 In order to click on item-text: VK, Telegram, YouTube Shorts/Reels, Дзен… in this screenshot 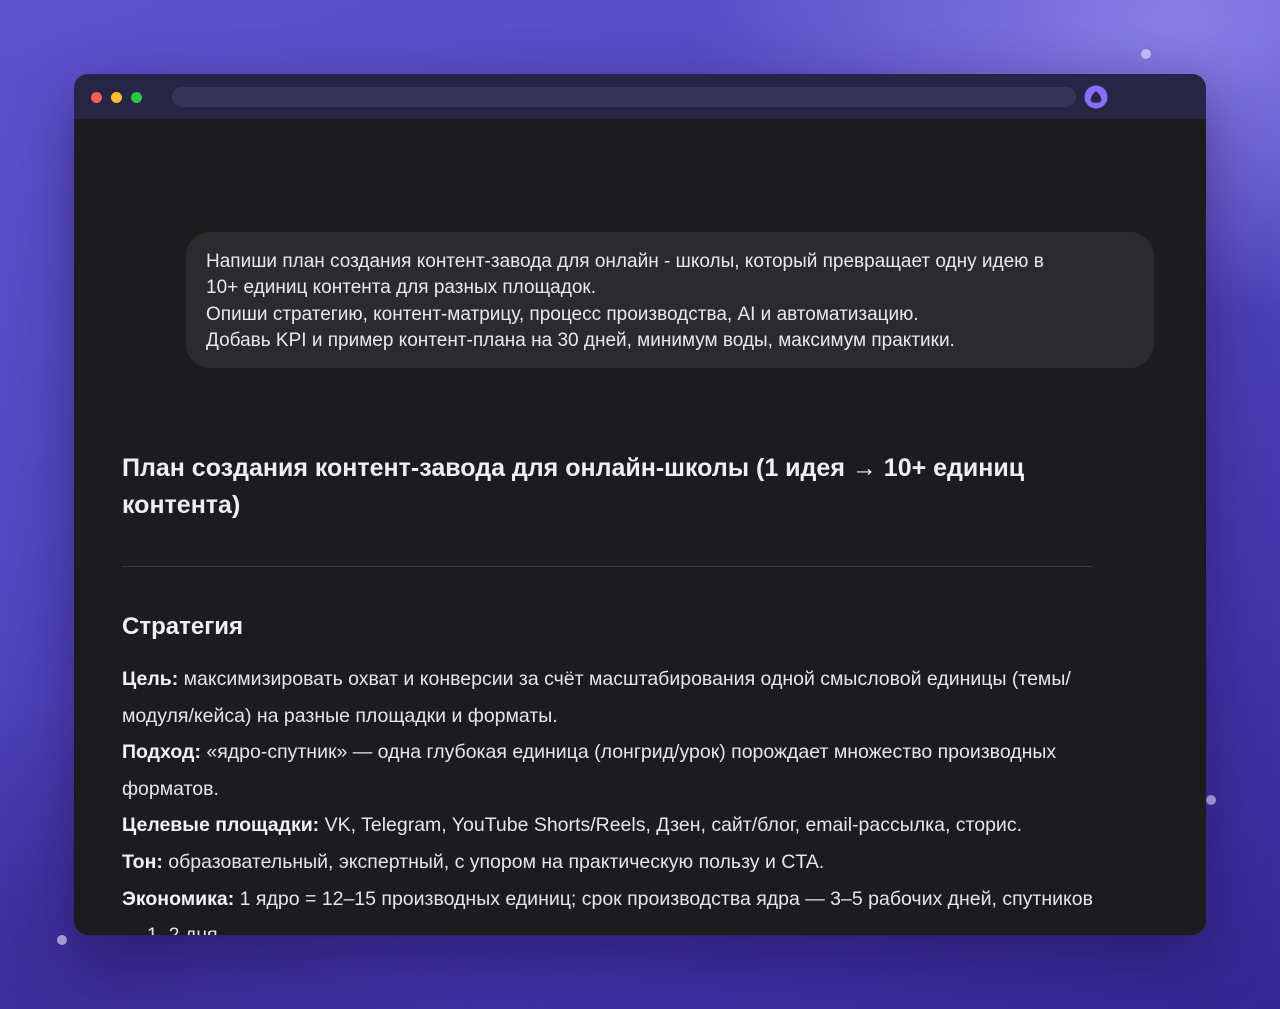, I will do `click(670, 825)`.